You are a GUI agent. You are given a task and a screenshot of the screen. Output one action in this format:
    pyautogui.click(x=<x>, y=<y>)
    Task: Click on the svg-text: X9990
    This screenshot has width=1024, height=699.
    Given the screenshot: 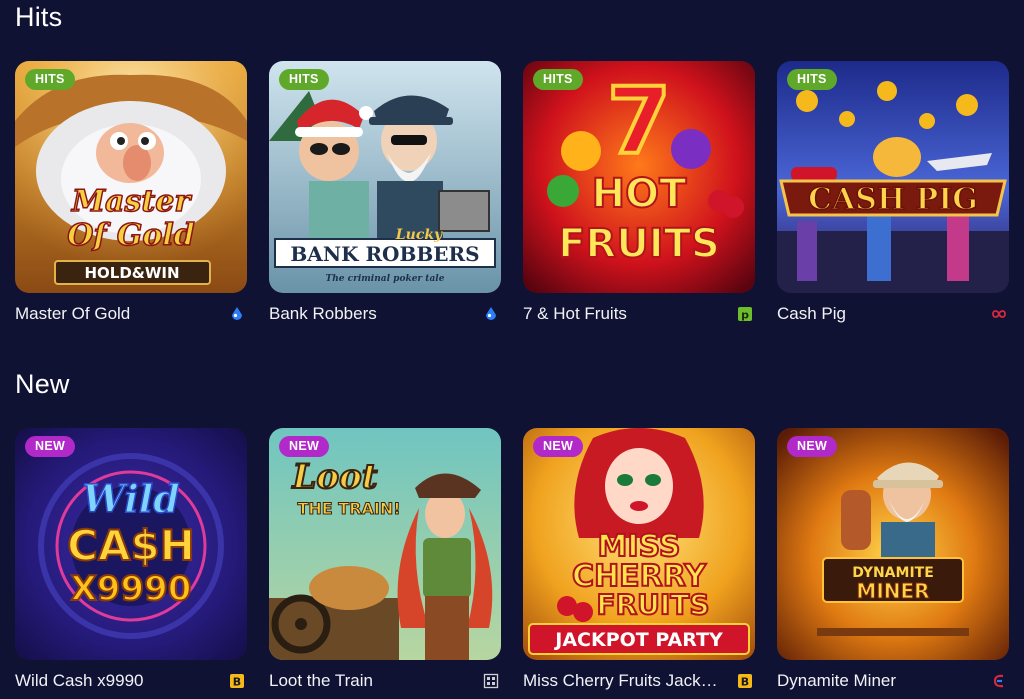 What is the action you would take?
    pyautogui.click(x=131, y=589)
    